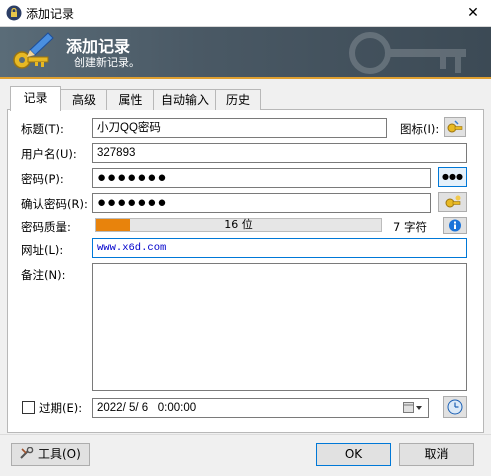  Describe the element at coordinates (279, 153) in the screenshot. I see `username-input: 327893` at that location.